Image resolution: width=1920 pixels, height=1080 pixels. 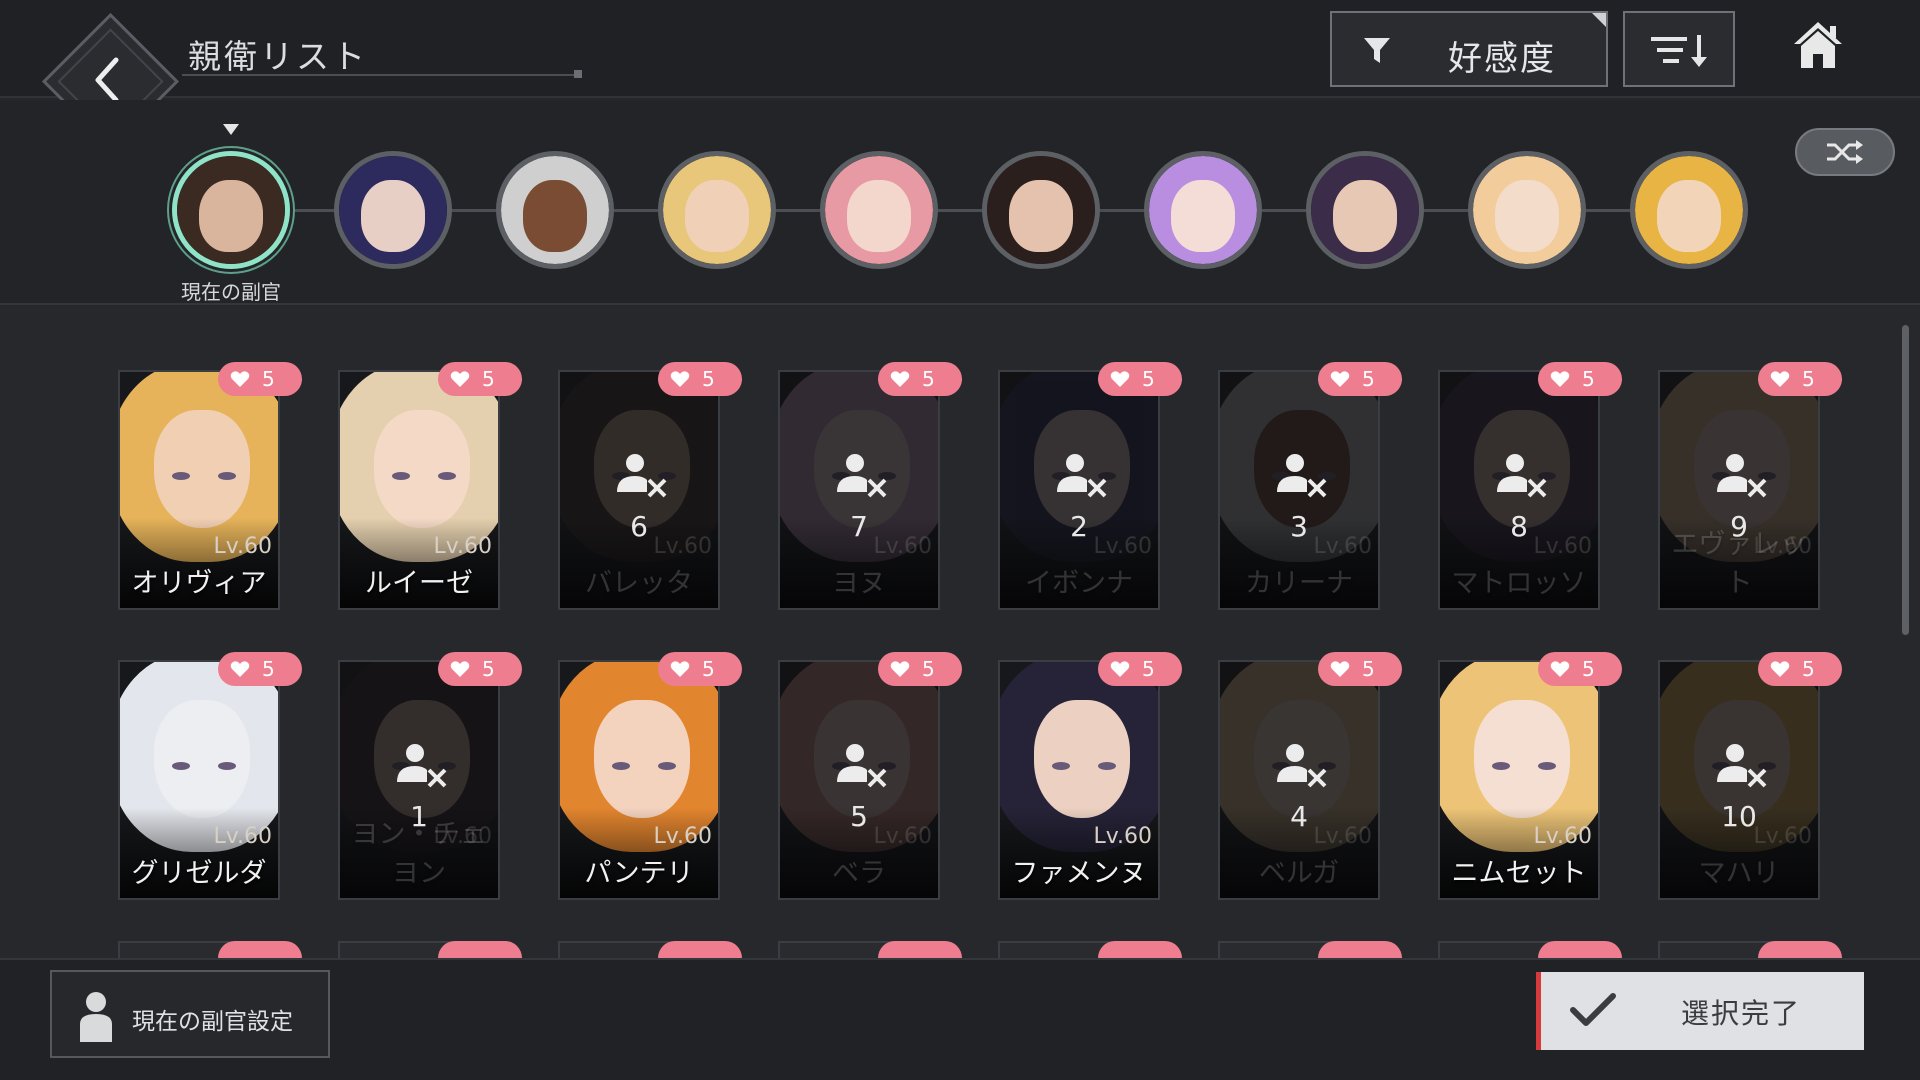 What do you see at coordinates (199, 583) in the screenshot?
I see `card-name: オリヴィア` at bounding box center [199, 583].